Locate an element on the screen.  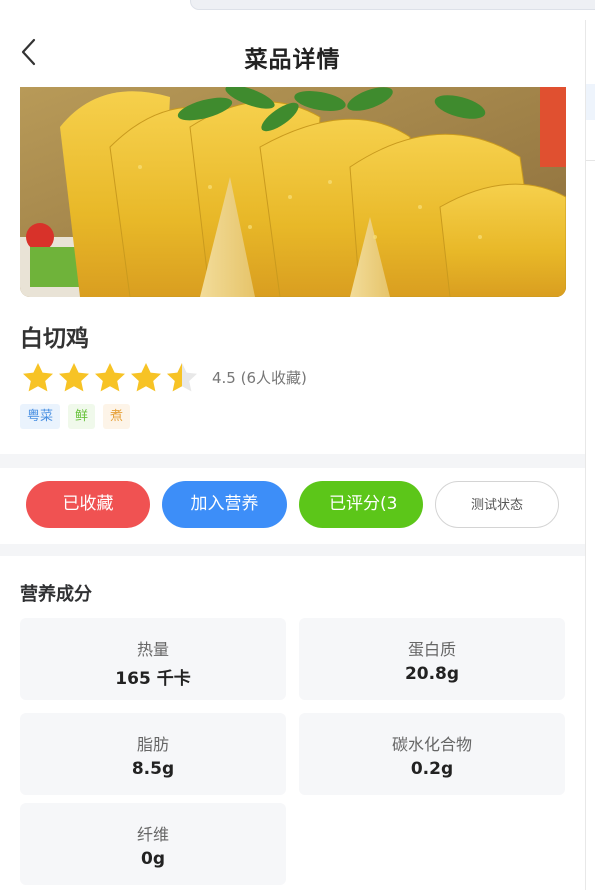
rating-stars: 4.5 (6人收藏) is located at coordinates (163, 377).